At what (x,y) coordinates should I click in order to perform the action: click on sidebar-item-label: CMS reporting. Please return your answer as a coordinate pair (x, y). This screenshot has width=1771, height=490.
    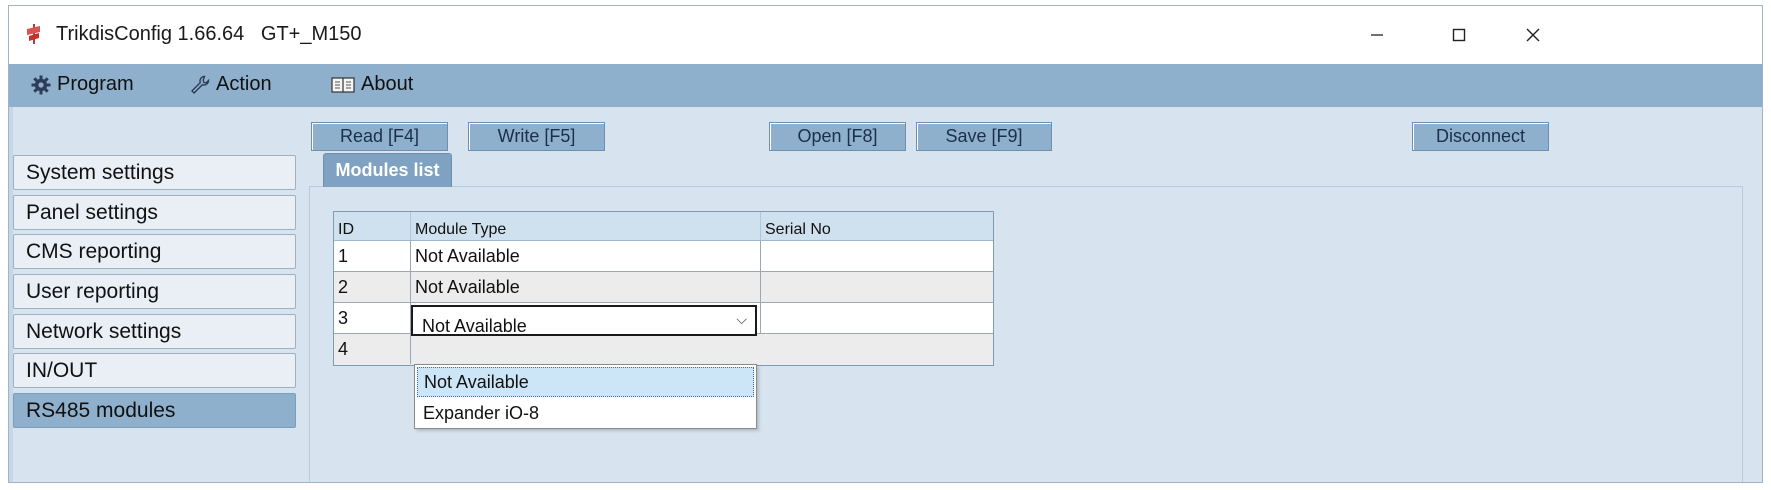
    Looking at the image, I should click on (94, 251).